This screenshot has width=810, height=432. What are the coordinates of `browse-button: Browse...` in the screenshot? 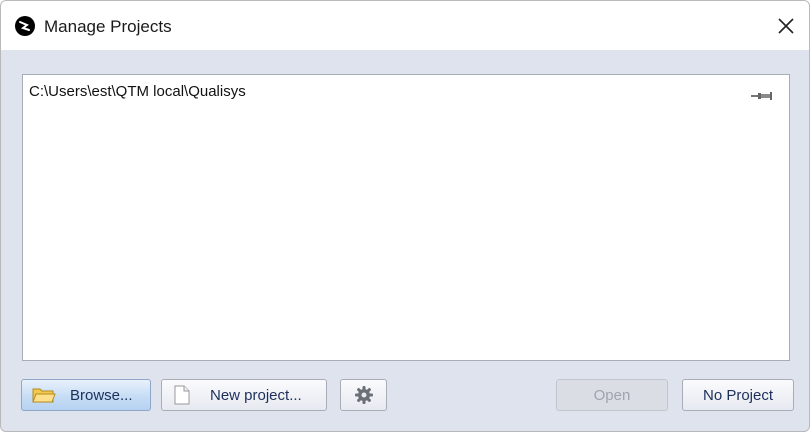 It's located at (86, 395).